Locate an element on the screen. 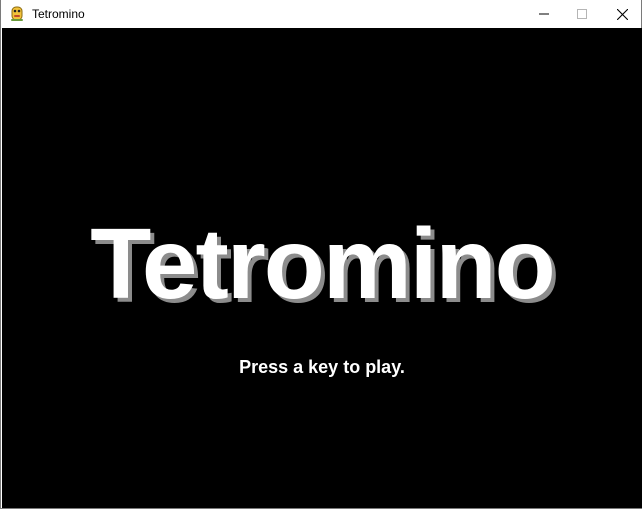 The image size is (642, 509). maximize-icon is located at coordinates (582, 14).